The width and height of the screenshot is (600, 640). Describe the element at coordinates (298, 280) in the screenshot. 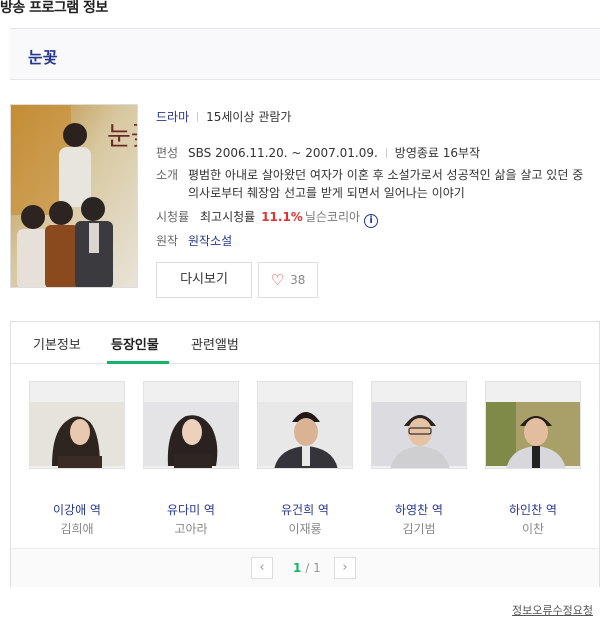

I see `like-count: 38` at that location.